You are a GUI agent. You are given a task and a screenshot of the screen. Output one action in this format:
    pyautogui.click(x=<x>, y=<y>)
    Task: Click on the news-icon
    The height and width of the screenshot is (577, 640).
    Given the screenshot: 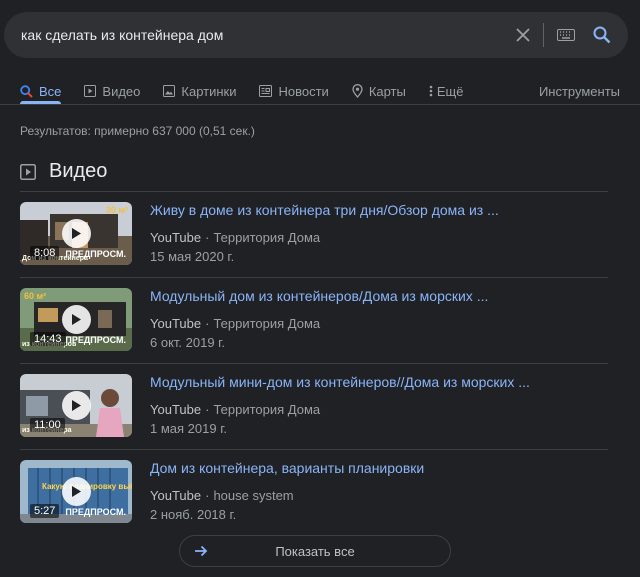 What is the action you would take?
    pyautogui.click(x=266, y=91)
    